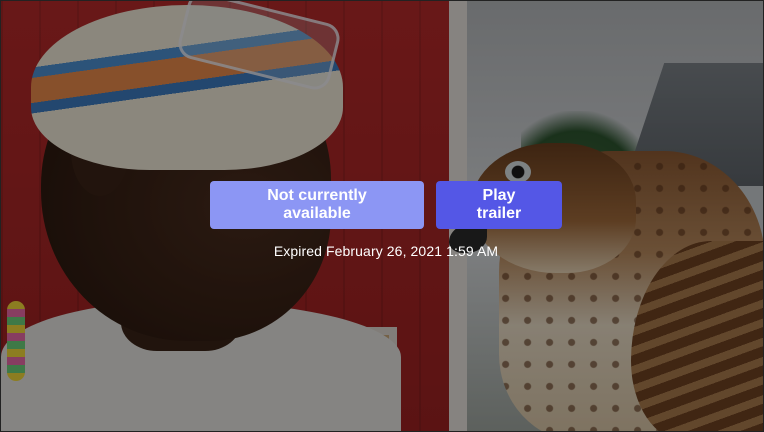  What do you see at coordinates (386, 251) in the screenshot?
I see `expiry-status-text: Expired February 26, 2021 1:59 AM` at bounding box center [386, 251].